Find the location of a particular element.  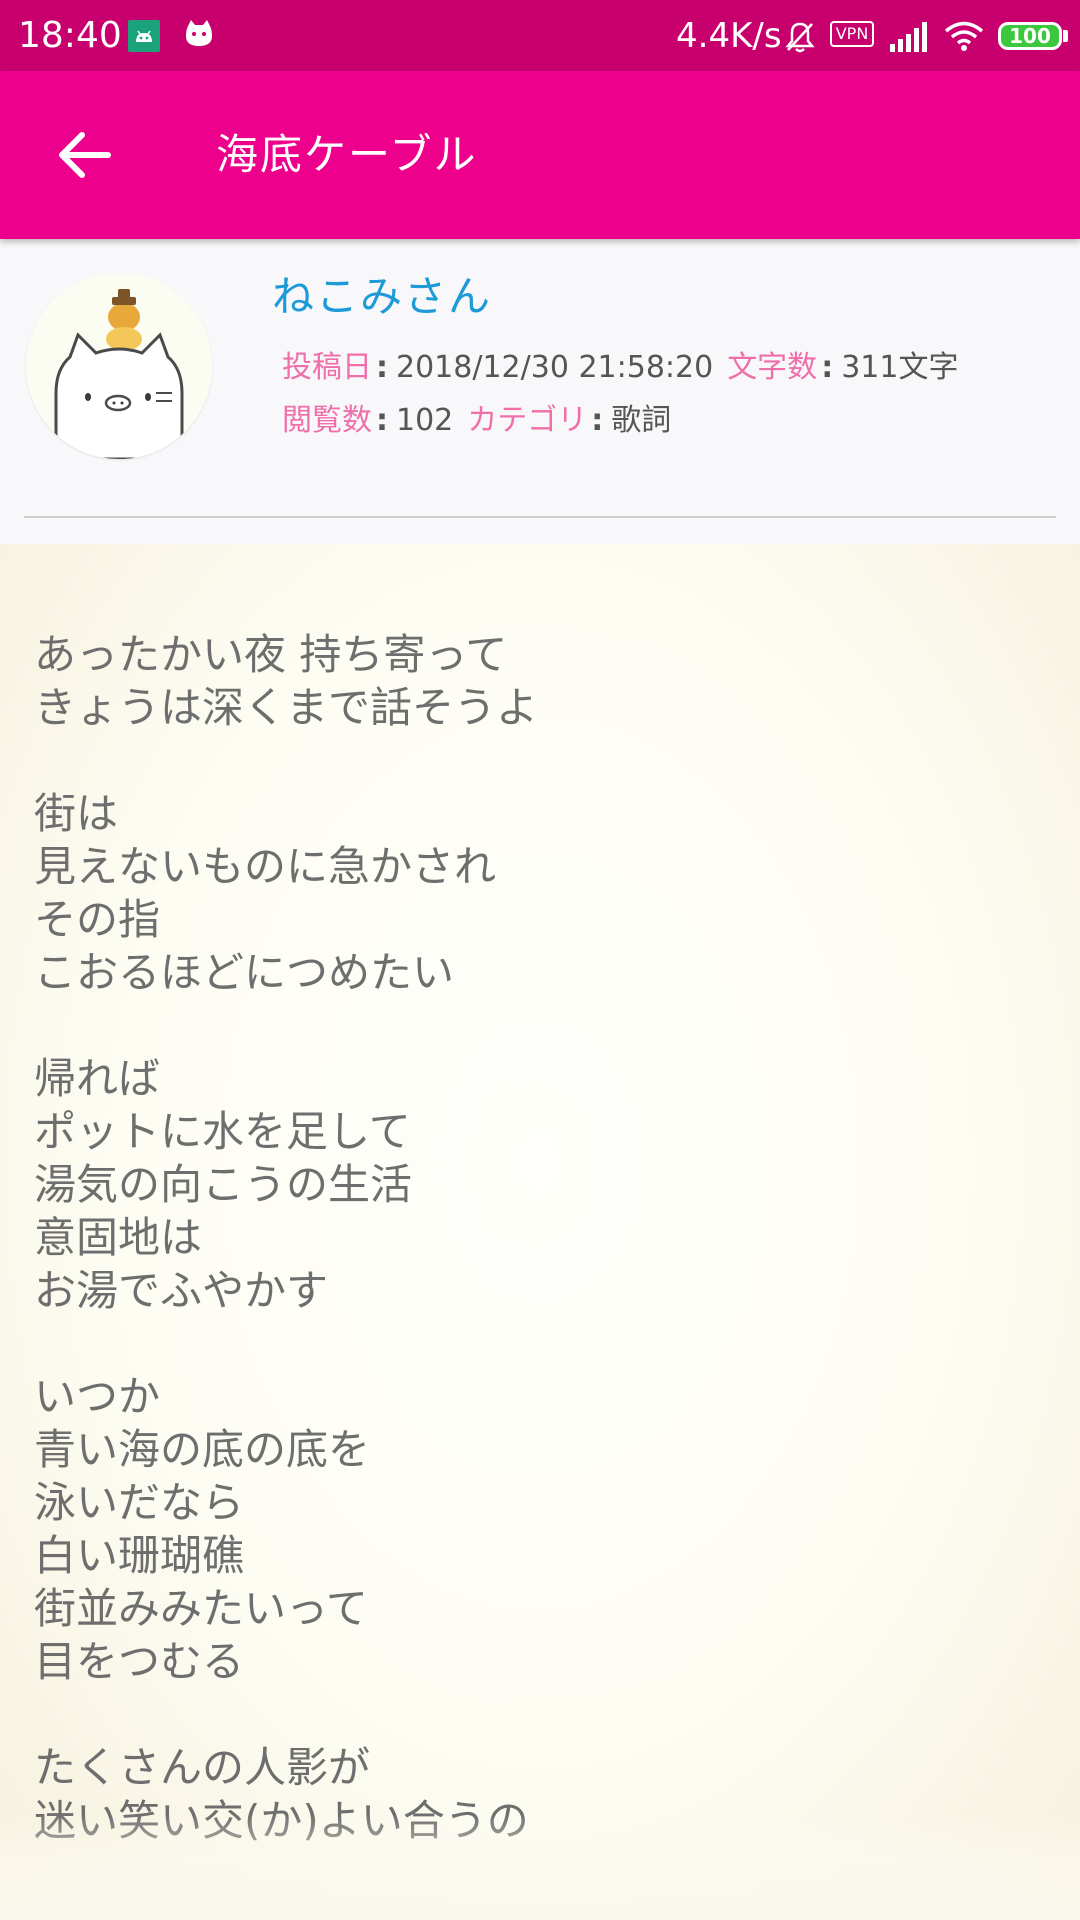

lyric-line: 見えないものに急かされ is located at coordinates (265, 866).